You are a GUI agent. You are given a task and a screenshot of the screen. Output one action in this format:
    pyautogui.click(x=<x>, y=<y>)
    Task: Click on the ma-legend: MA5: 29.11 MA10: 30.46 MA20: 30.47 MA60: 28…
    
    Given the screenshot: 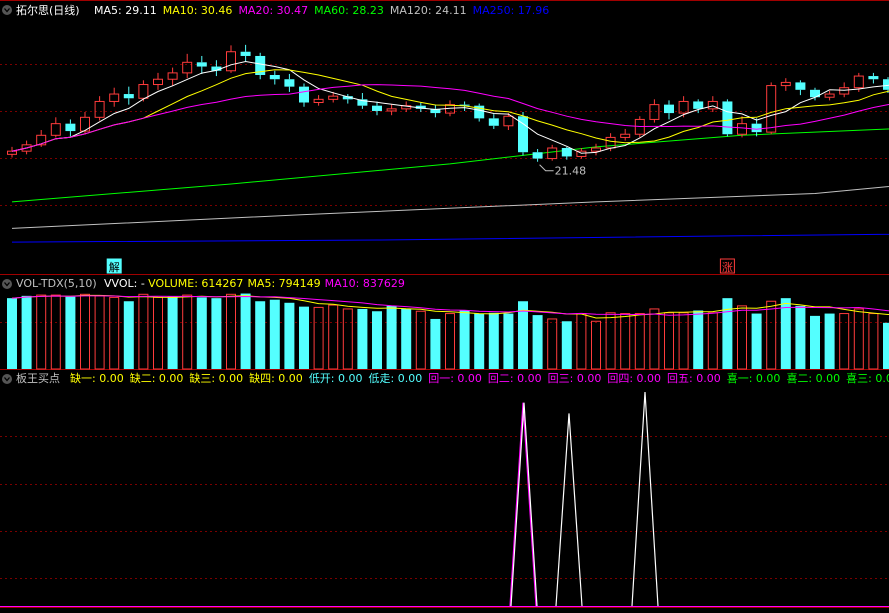 What is the action you would take?
    pyautogui.click(x=321, y=10)
    